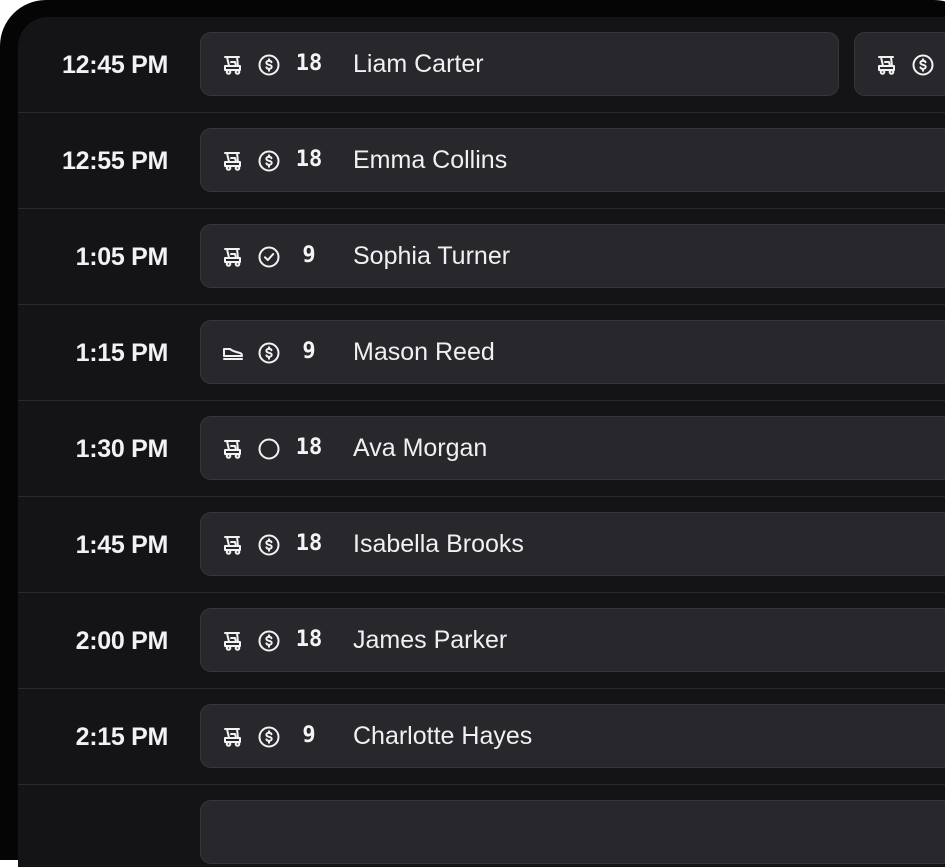 The width and height of the screenshot is (945, 867). I want to click on tee-time-row: 1:45 PM 18 Isabella Brooks, so click(481, 545).